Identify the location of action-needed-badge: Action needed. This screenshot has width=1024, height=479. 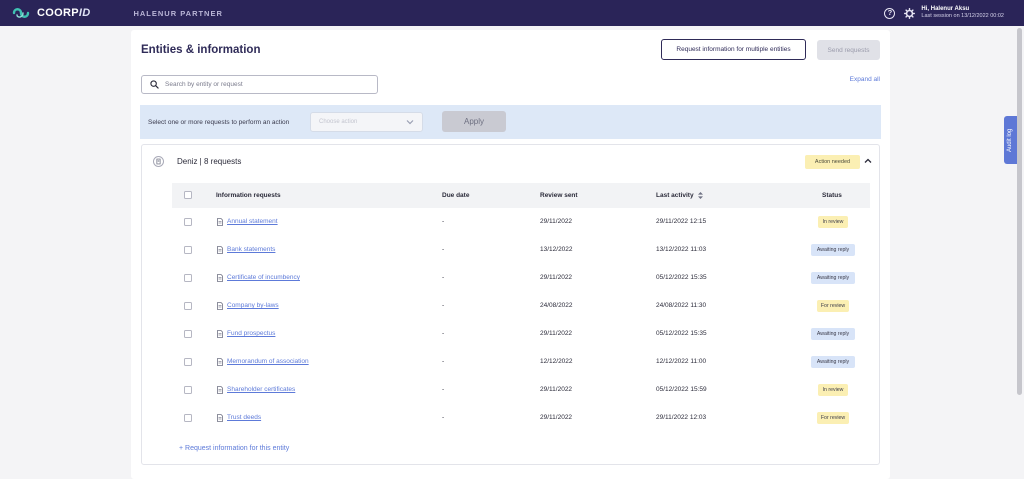
(832, 162).